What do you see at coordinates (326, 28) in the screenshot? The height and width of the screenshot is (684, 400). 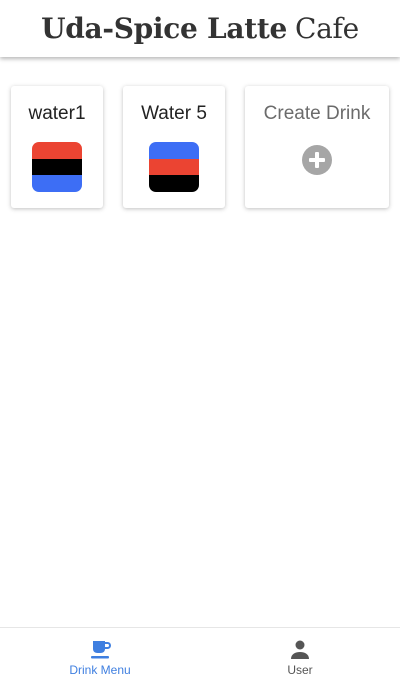 I see `app-title-light: Cafe` at bounding box center [326, 28].